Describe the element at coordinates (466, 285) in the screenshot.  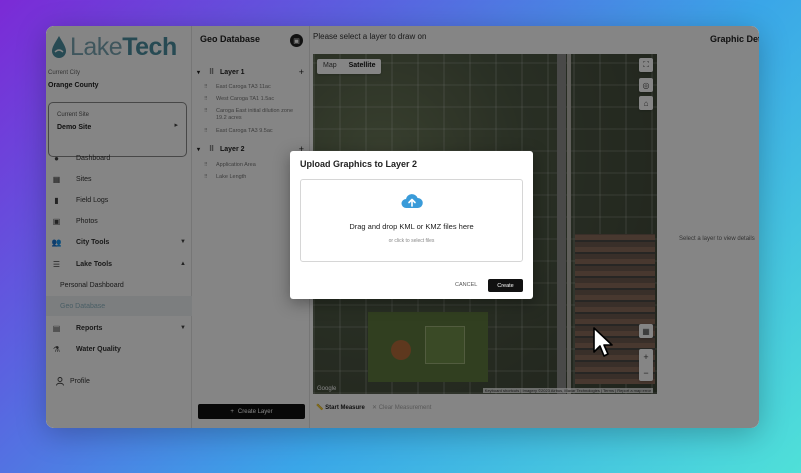
I see `cancel-button: CANCEL` at that location.